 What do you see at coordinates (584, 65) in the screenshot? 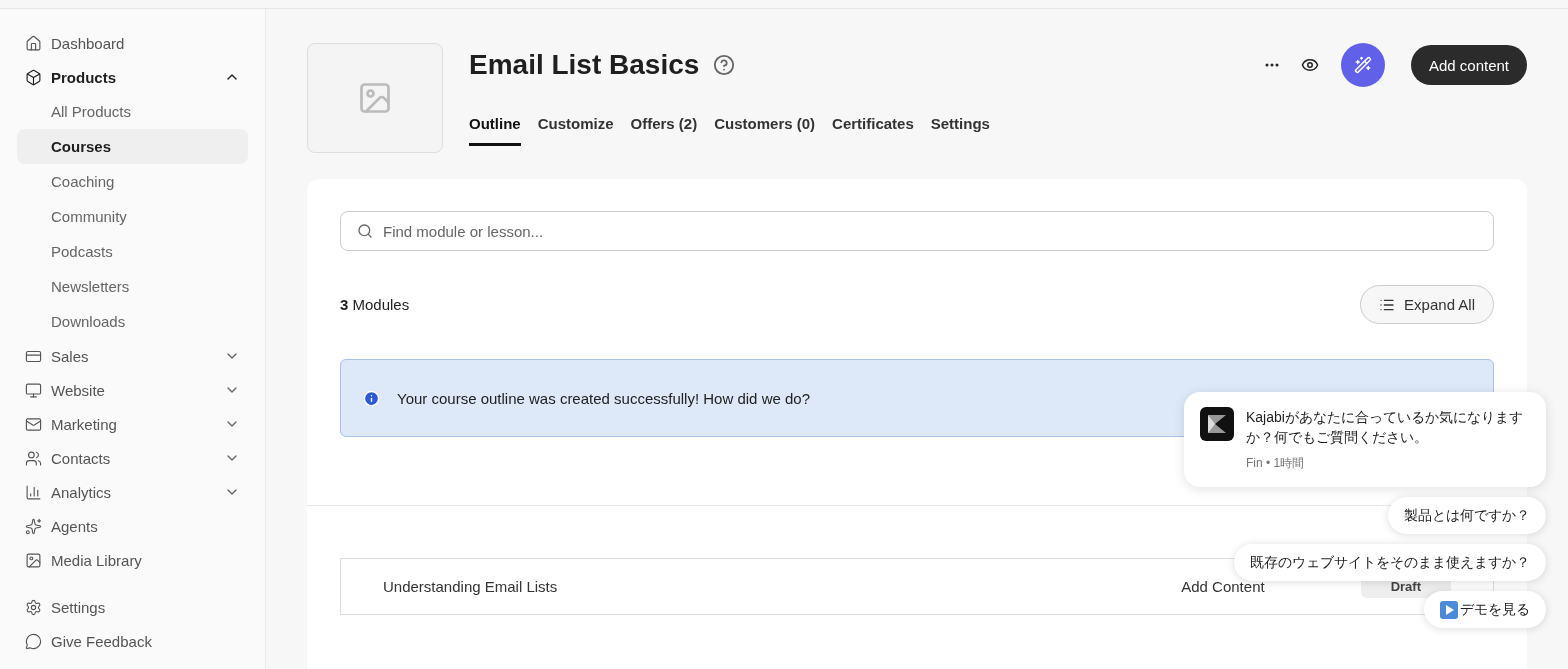
I see `page-title: Email List Basics` at bounding box center [584, 65].